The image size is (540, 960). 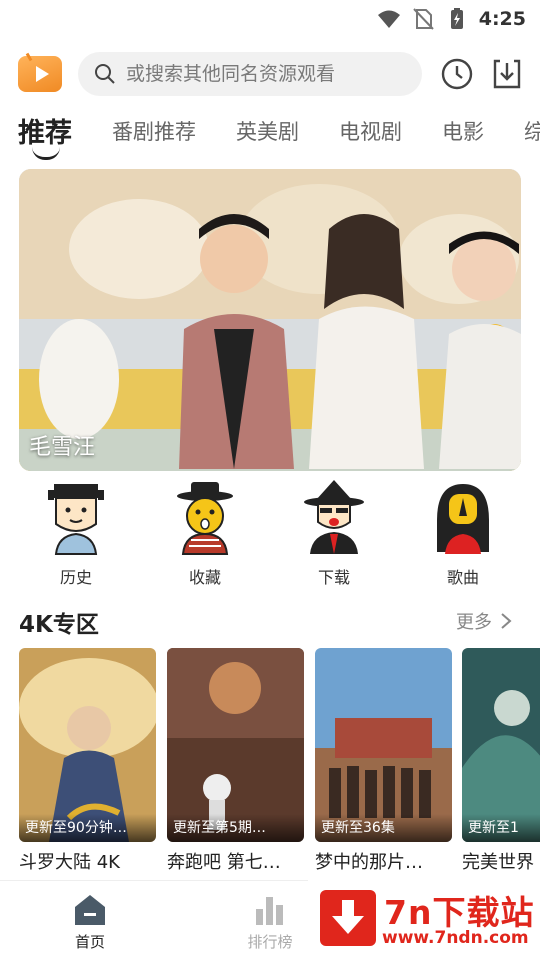 I want to click on tab-us-uk-series: 英美剧, so click(x=267, y=138).